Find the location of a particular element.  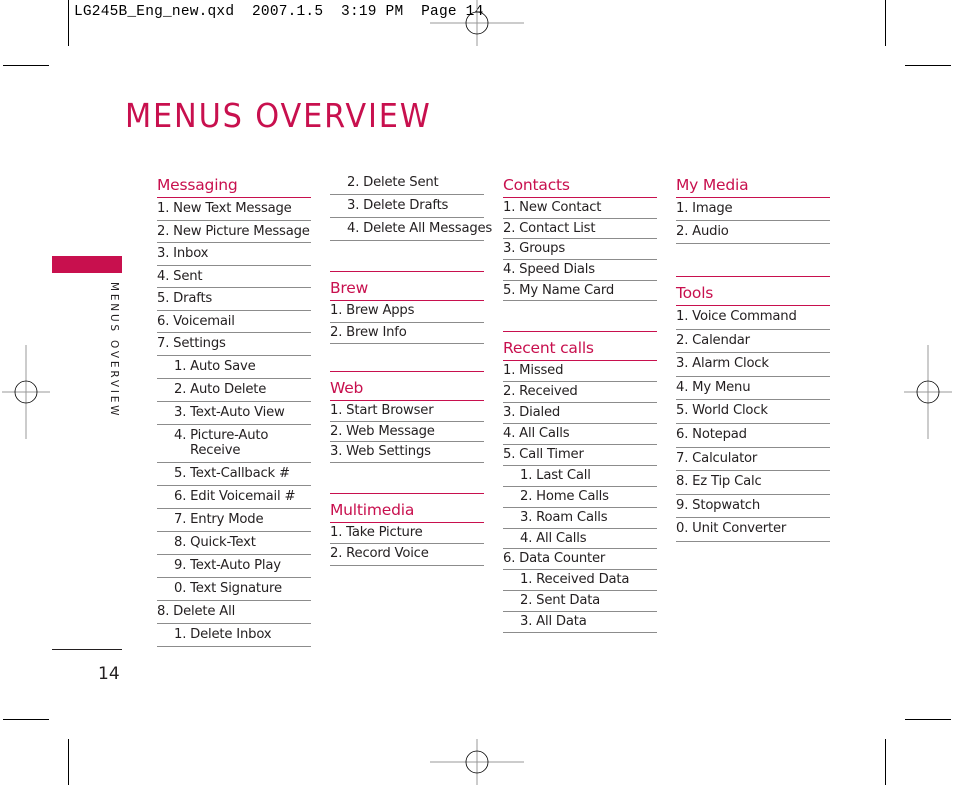

menu-item: 1. Start Browser is located at coordinates (407, 411).